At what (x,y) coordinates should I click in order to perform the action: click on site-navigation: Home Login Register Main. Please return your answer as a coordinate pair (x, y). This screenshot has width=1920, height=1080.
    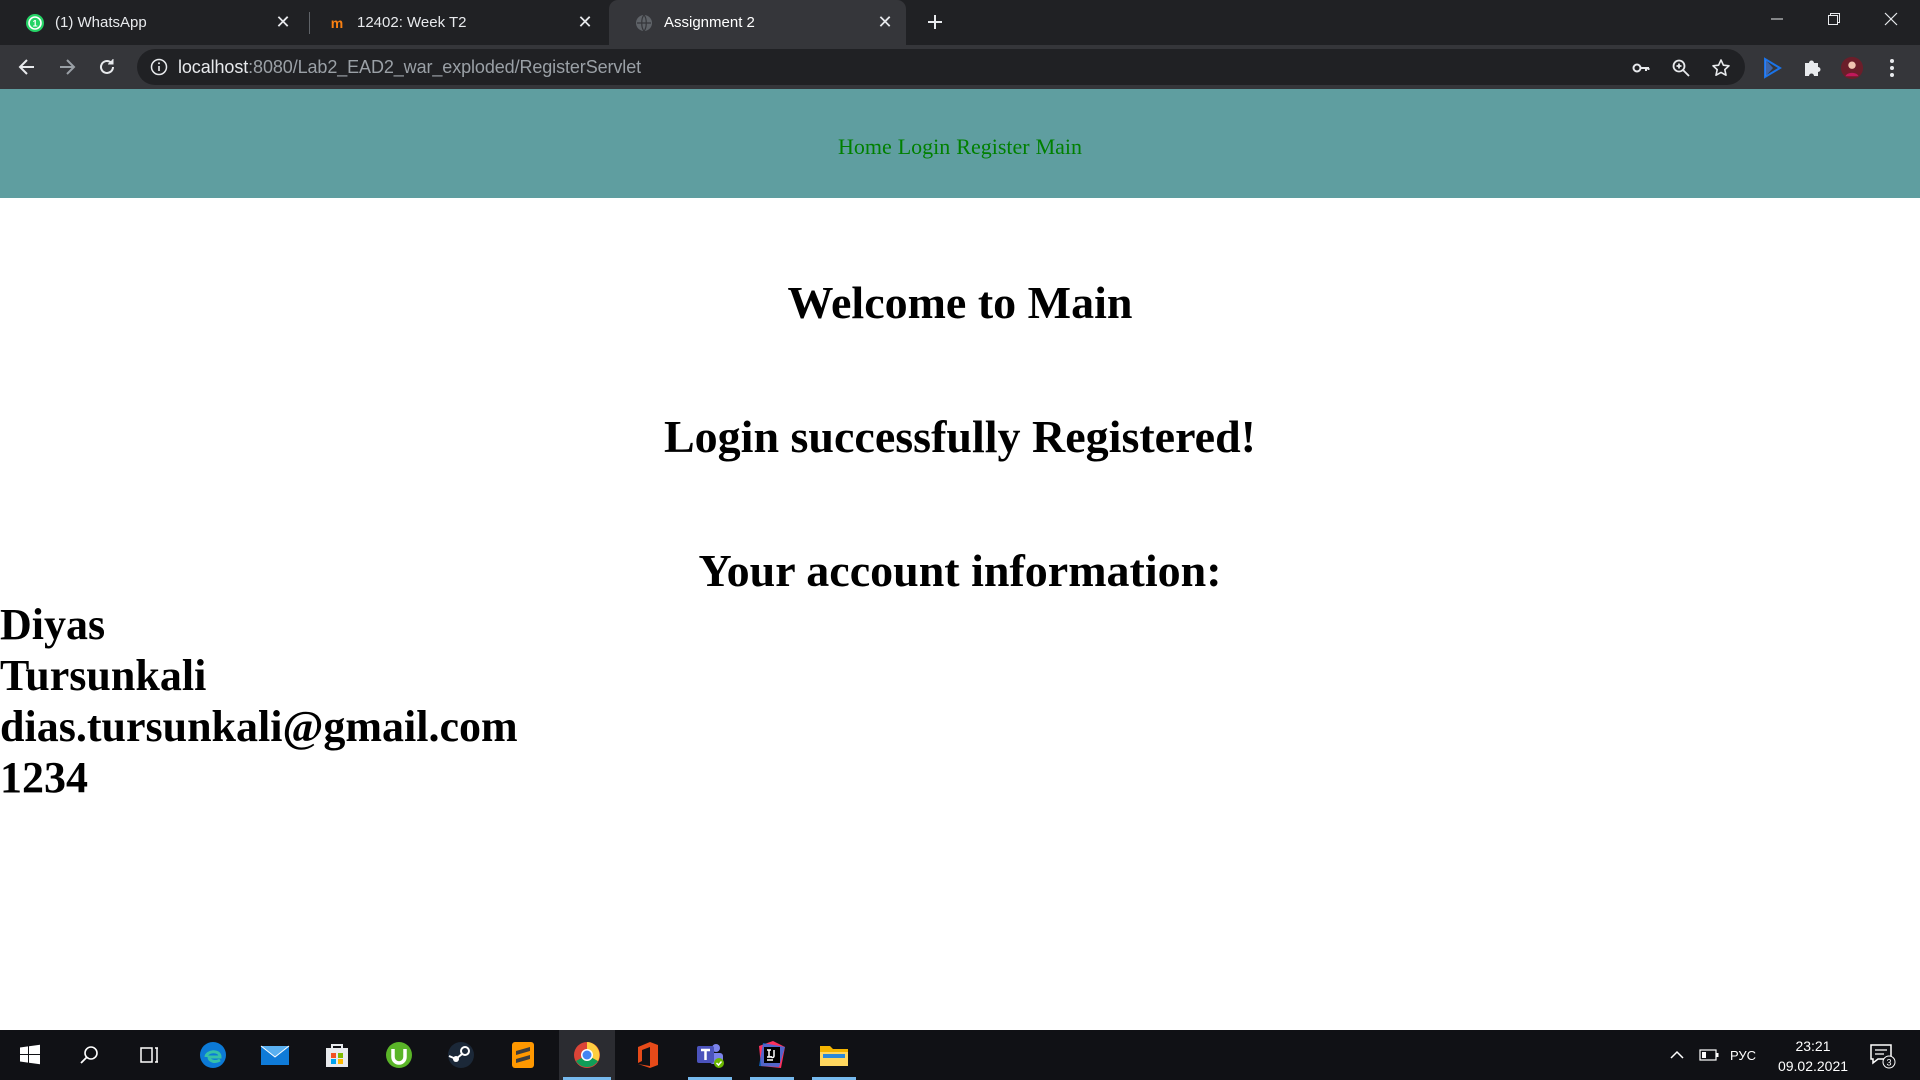
    Looking at the image, I should click on (960, 143).